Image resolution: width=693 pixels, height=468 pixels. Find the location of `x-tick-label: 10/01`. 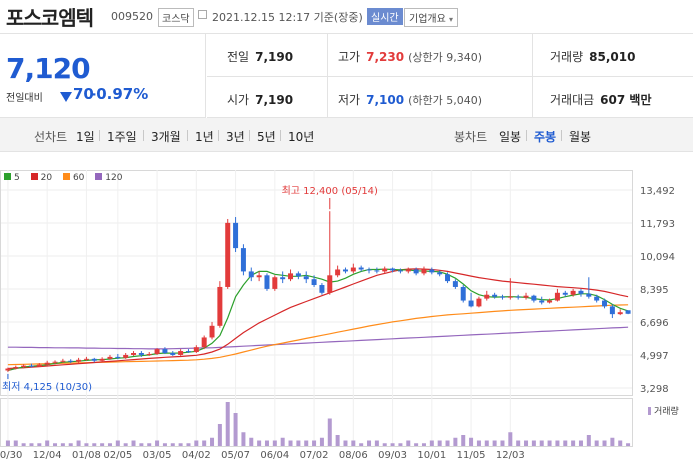

x-tick-label: 10/01 is located at coordinates (431, 455).